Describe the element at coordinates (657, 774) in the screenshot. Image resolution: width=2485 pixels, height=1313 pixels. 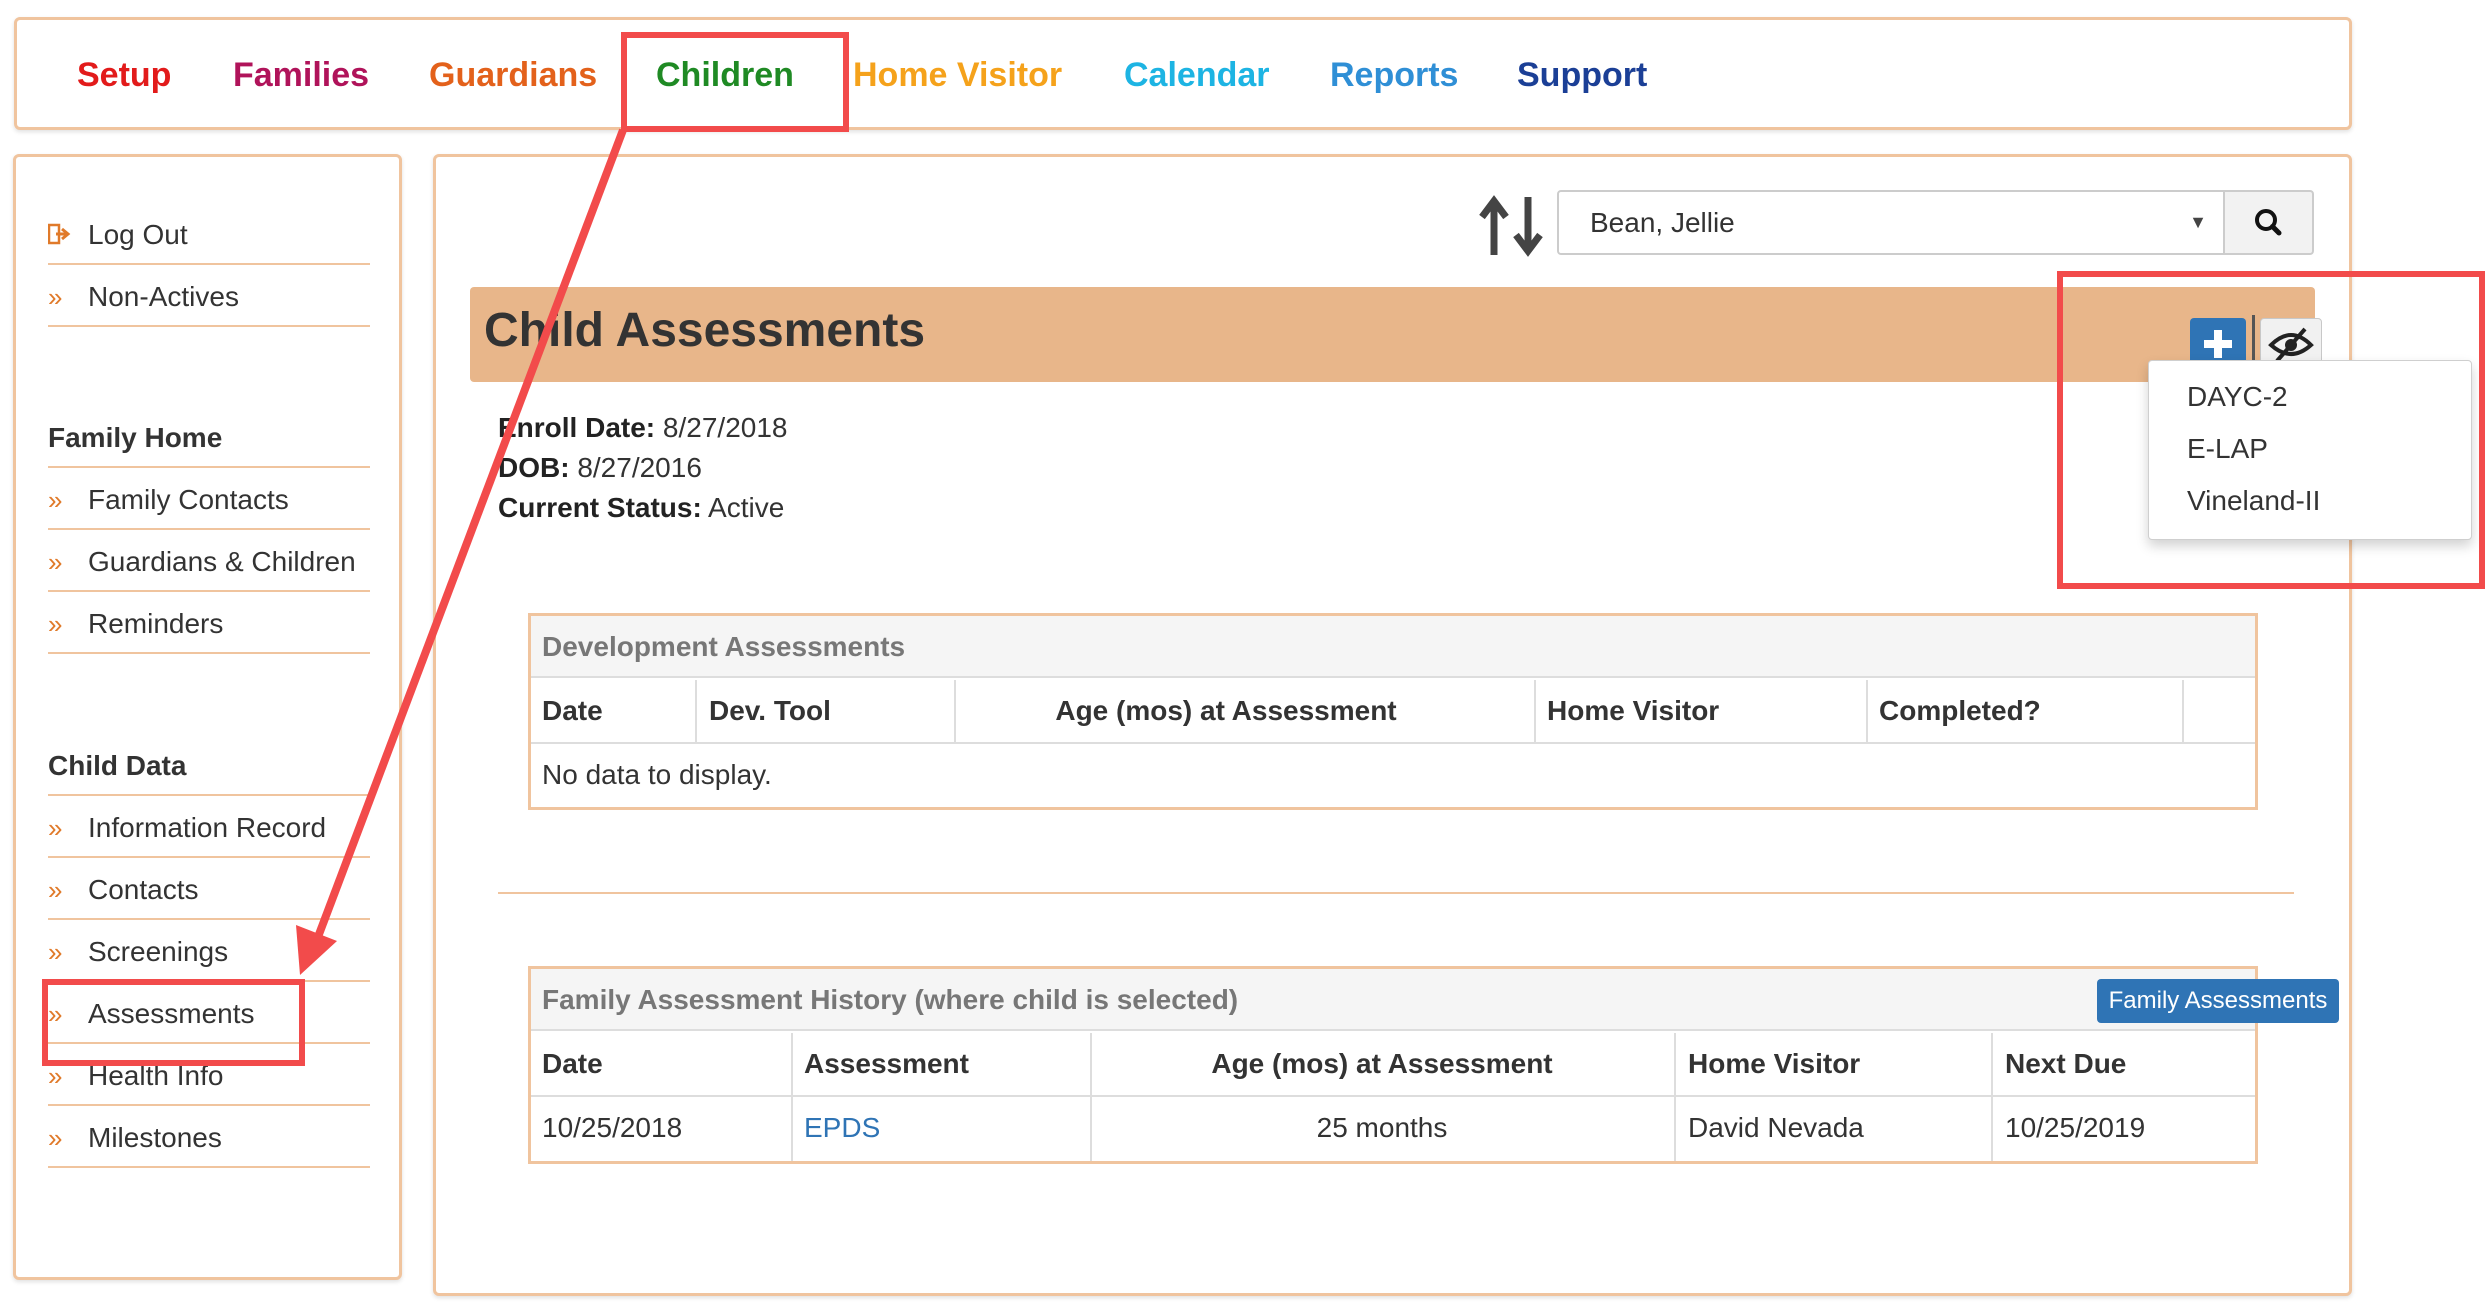
I see `empty-table-message: No data to display.` at that location.